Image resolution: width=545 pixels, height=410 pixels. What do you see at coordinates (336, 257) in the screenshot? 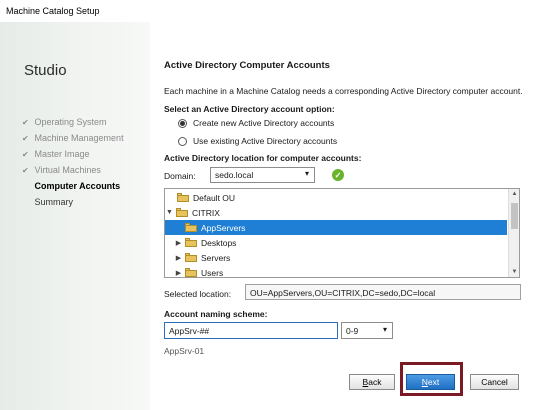
I see `tree-item-servers: ▶ Servers` at bounding box center [336, 257].